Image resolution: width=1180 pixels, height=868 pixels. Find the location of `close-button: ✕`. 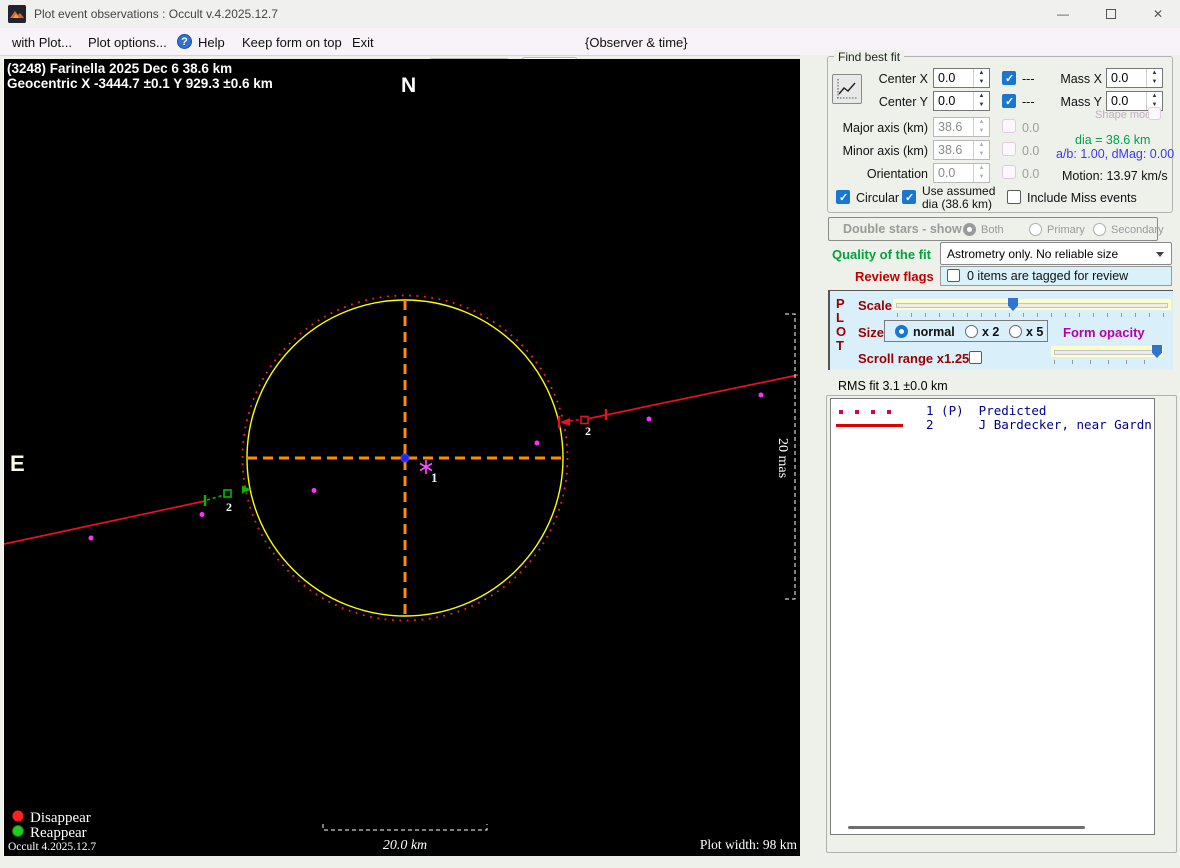

close-button: ✕ is located at coordinates (1157, 14).